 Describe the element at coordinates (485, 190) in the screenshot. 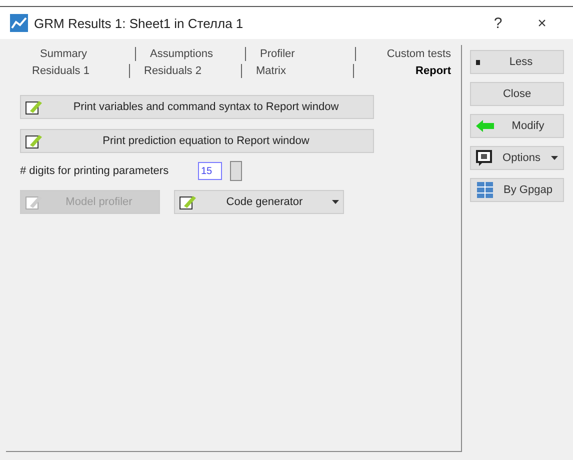

I see `grid-icon` at that location.